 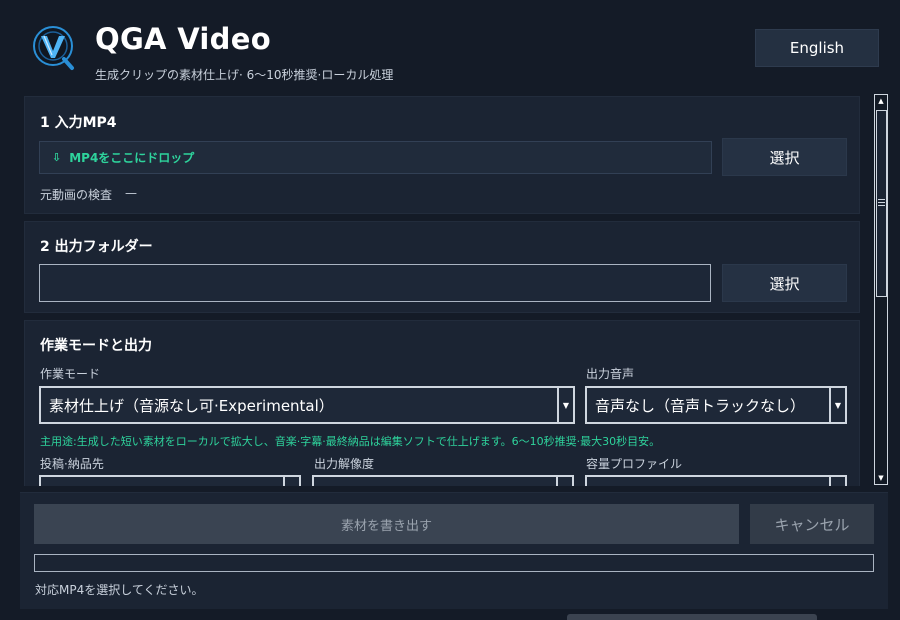 I want to click on output-folder-title: 2 出力フォルダー, so click(x=96, y=247).